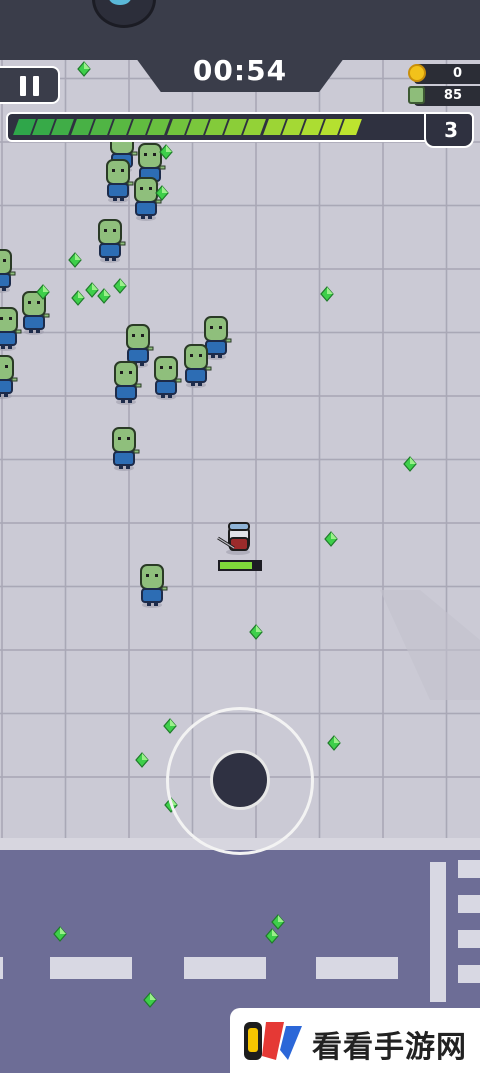 The width and height of the screenshot is (480, 1073). I want to click on player-level: 3, so click(451, 130).